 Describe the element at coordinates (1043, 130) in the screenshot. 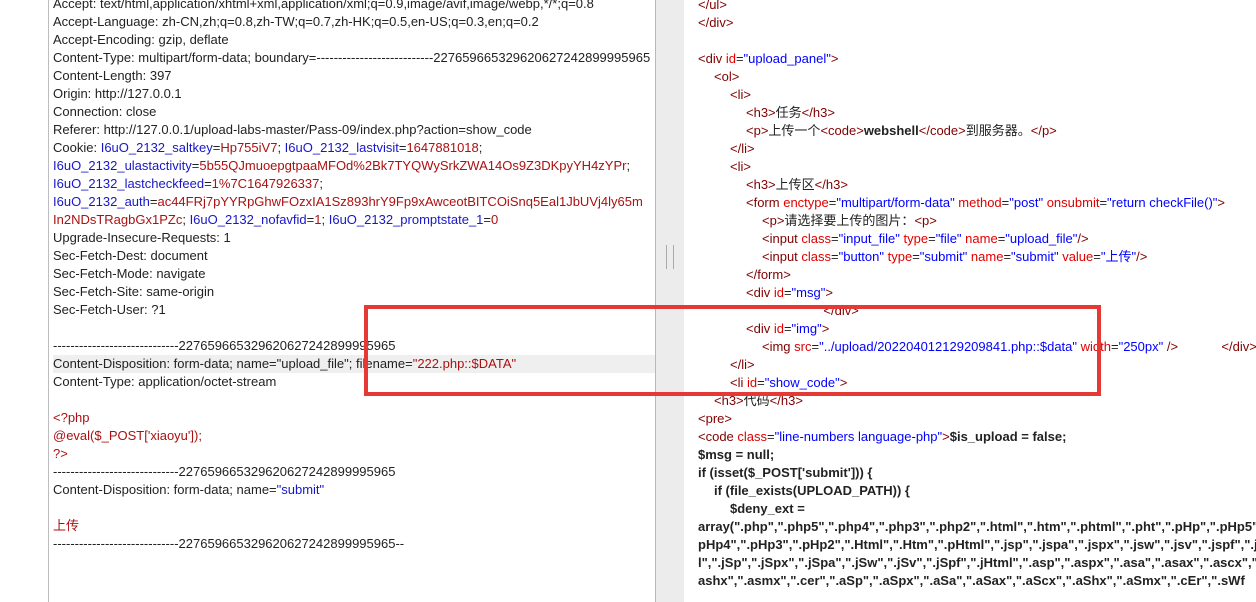

I see `token: </p>` at that location.